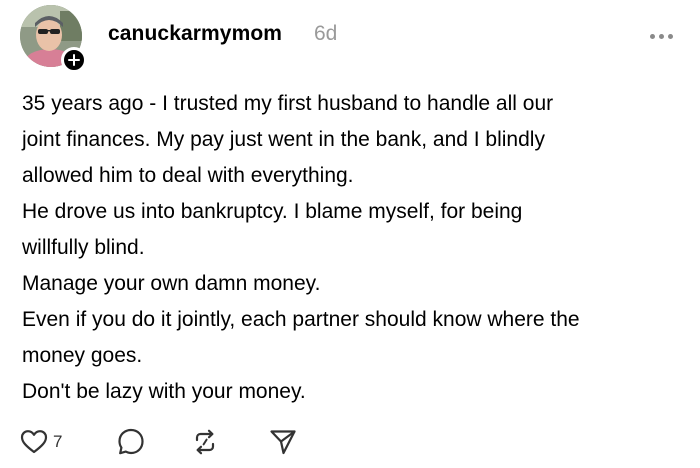 Image resolution: width=700 pixels, height=468 pixels. What do you see at coordinates (58, 441) in the screenshot?
I see `like-count: 7` at bounding box center [58, 441].